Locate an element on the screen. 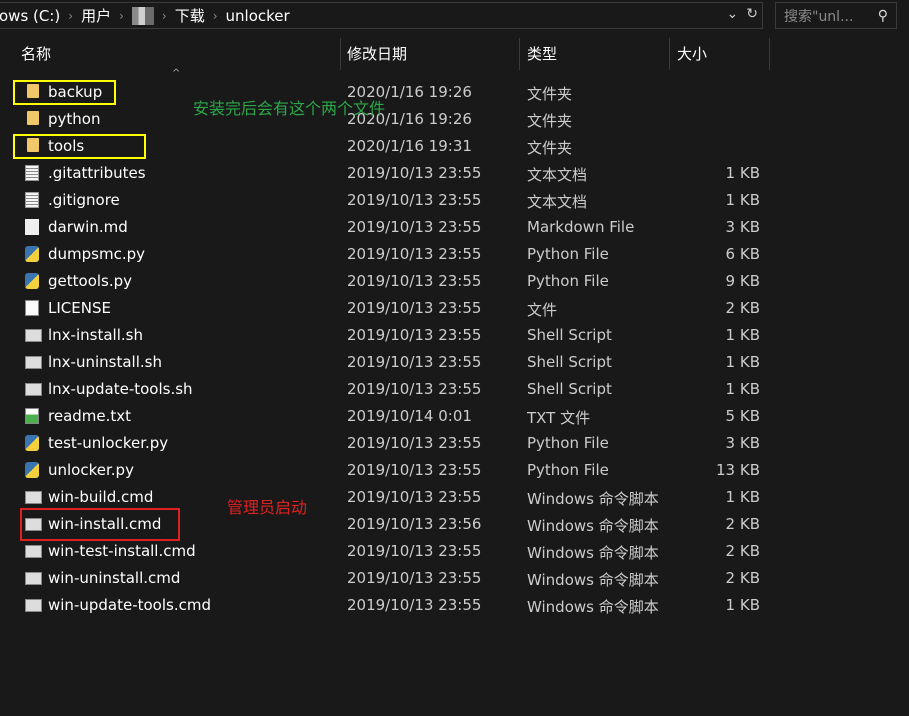  file-name: dumpsmc.py is located at coordinates (96, 254).